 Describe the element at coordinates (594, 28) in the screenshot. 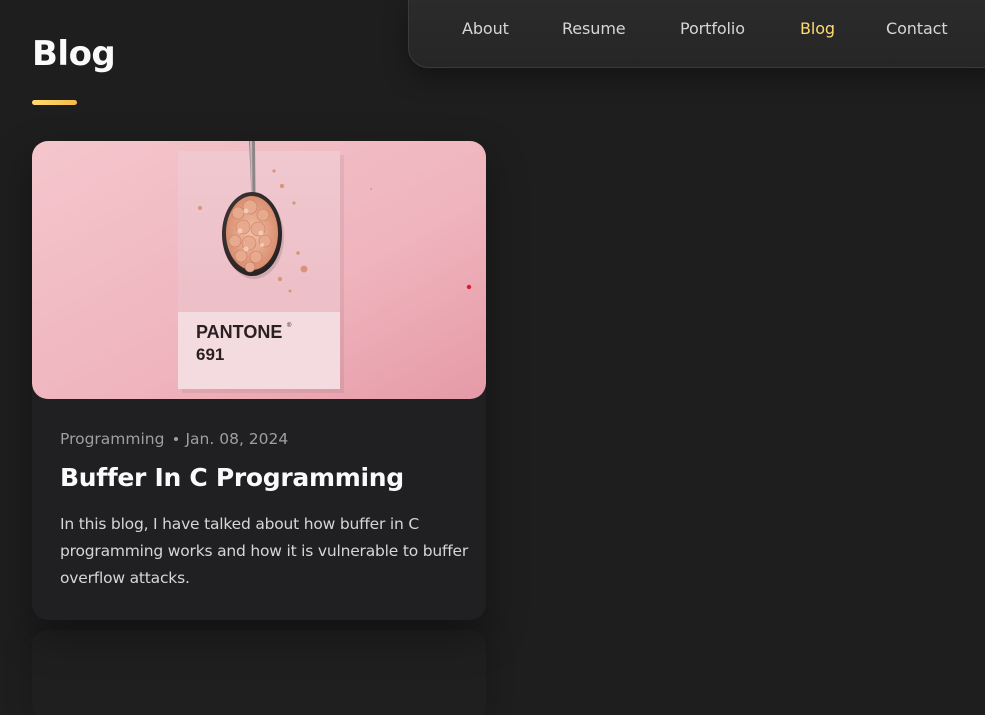

I see `nav-link-resume: Resume` at that location.